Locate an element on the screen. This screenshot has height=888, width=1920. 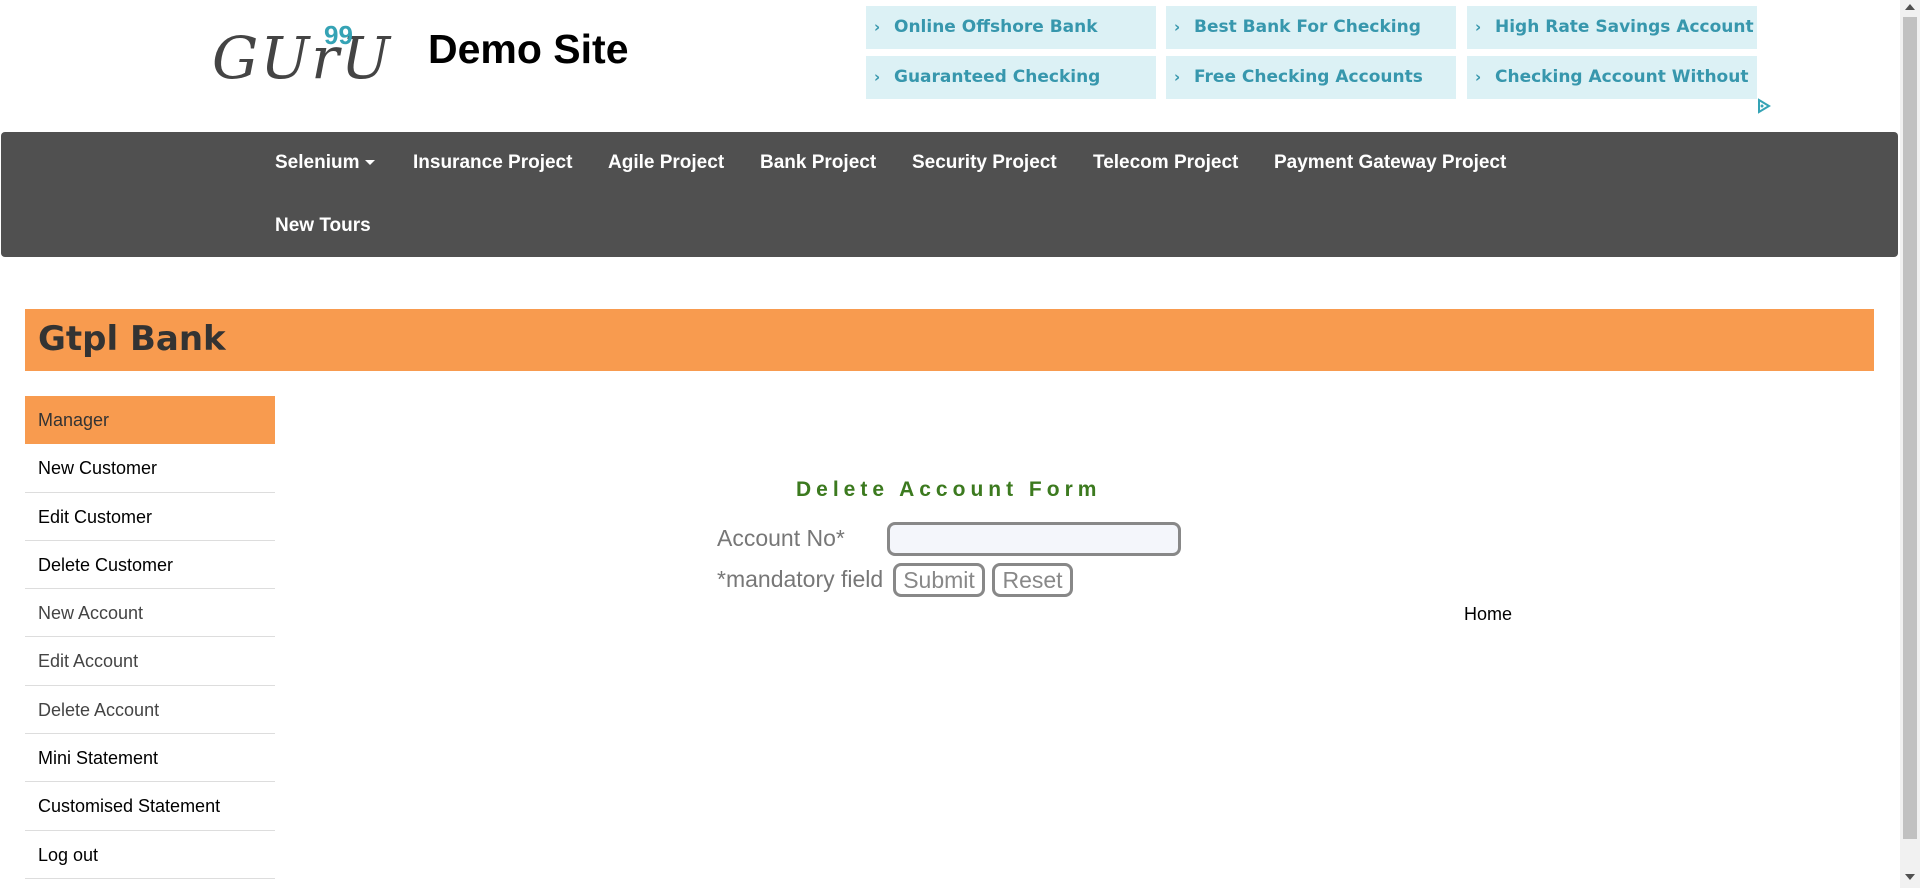
sidebar-item-new-customer: New Customer is located at coordinates (150, 468).